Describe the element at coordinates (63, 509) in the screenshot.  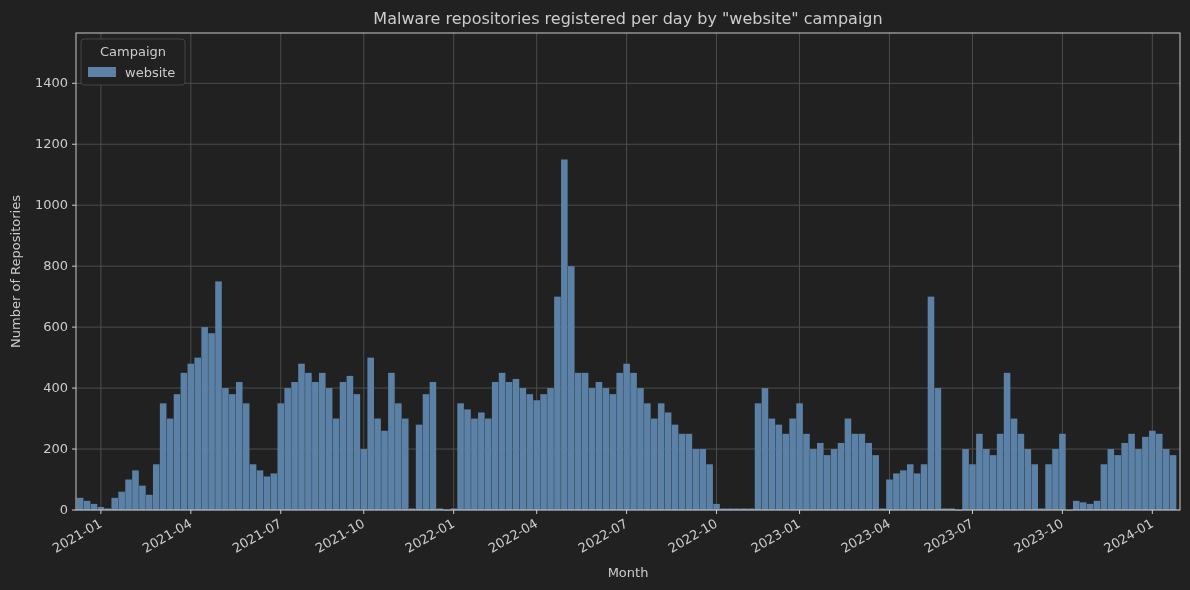
I see `y-tick-label: 0` at that location.